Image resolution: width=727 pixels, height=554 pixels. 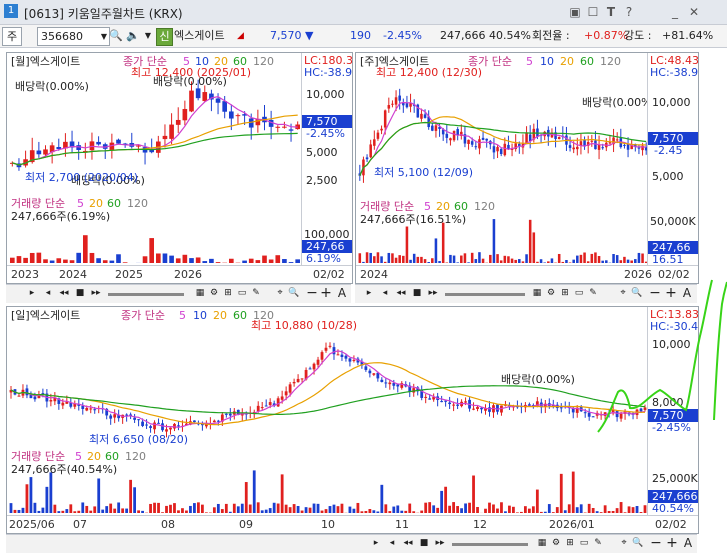 I want to click on daily-volume-scale: 25,000K 247,666 40.54%, so click(x=672, y=481).